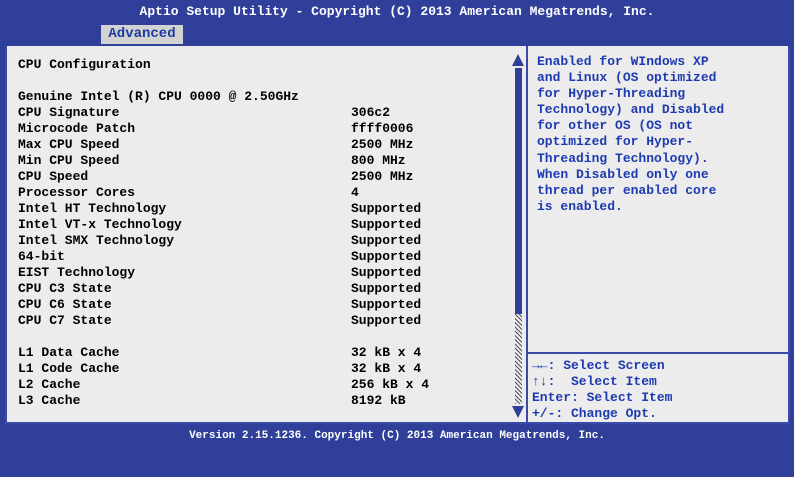 The height and width of the screenshot is (477, 794). I want to click on list-item: 64-bit Supported, so click(263, 257).